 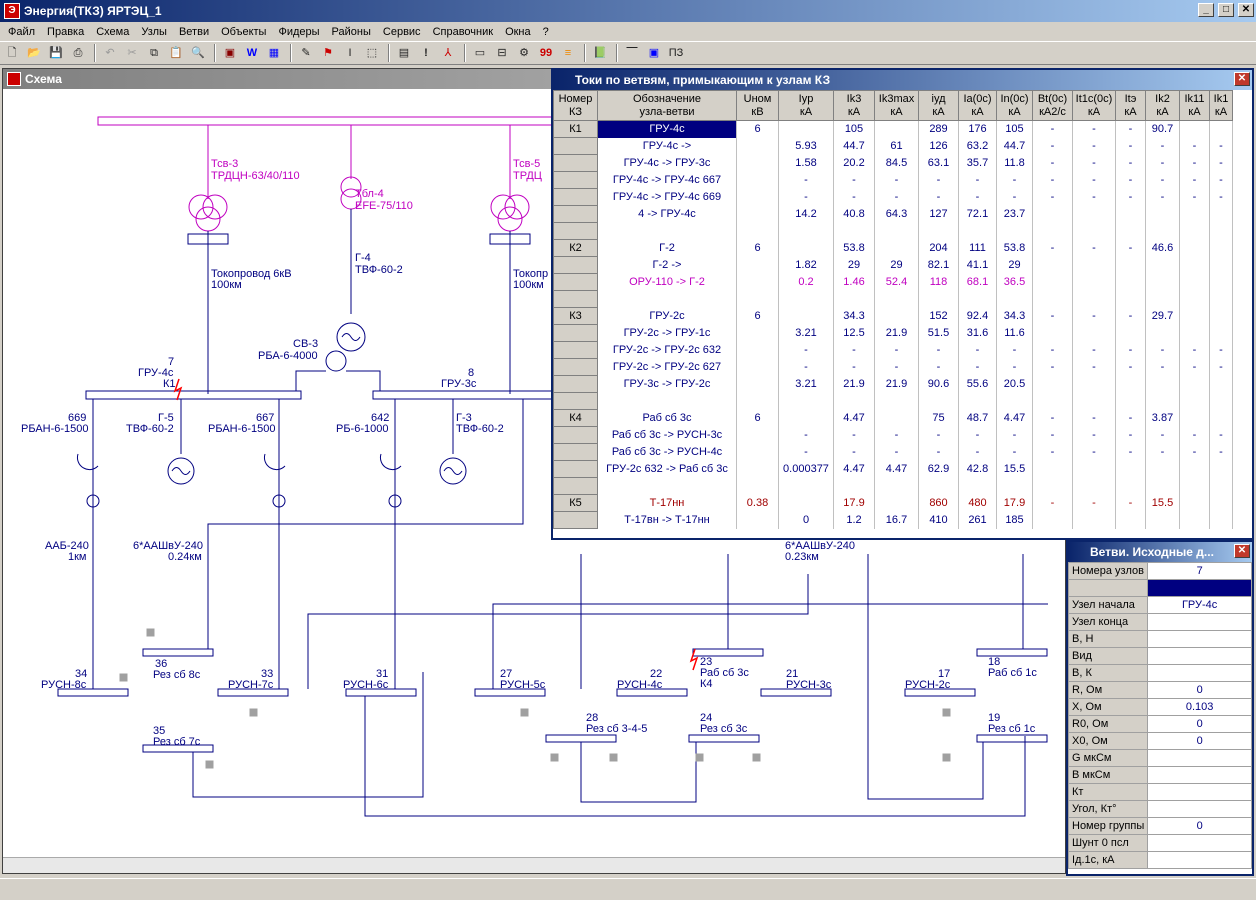 What do you see at coordinates (372, 53) in the screenshot?
I see `select-rect-icon: ⬚` at bounding box center [372, 53].